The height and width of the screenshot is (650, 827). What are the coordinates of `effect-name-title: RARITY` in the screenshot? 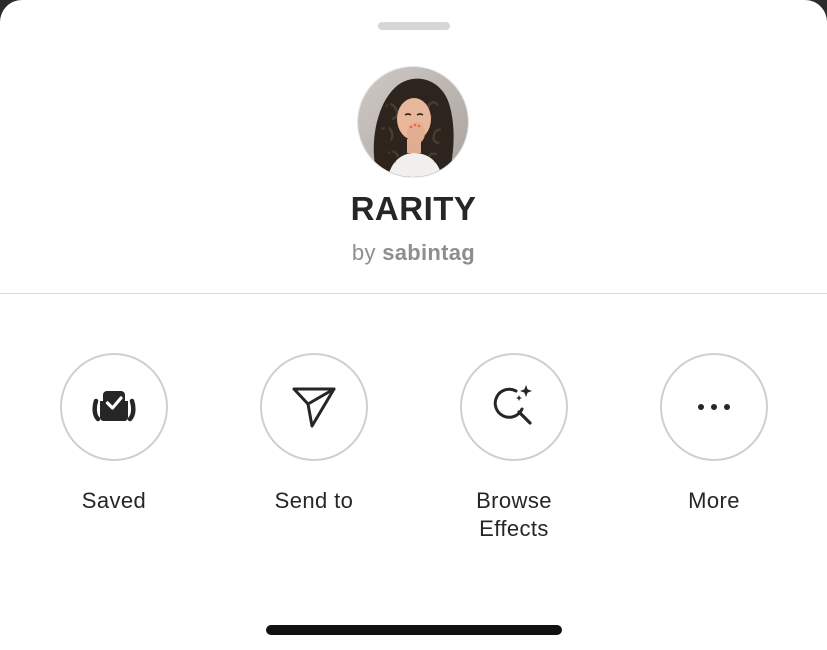 It's located at (413, 208).